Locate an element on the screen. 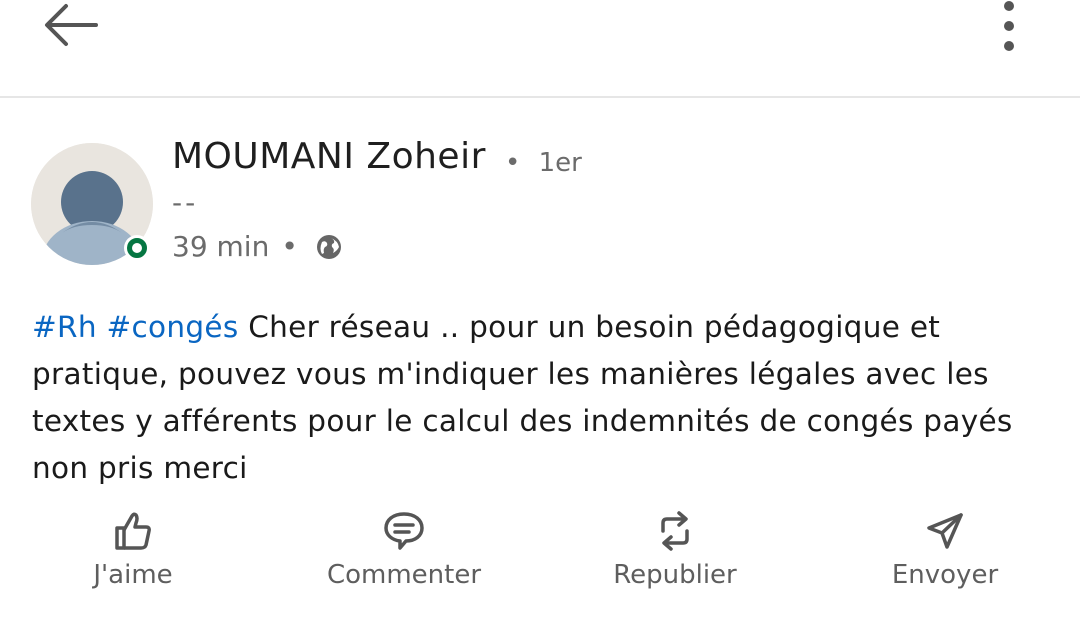 This screenshot has width=1080, height=618. author-headline: -- is located at coordinates (185, 202).